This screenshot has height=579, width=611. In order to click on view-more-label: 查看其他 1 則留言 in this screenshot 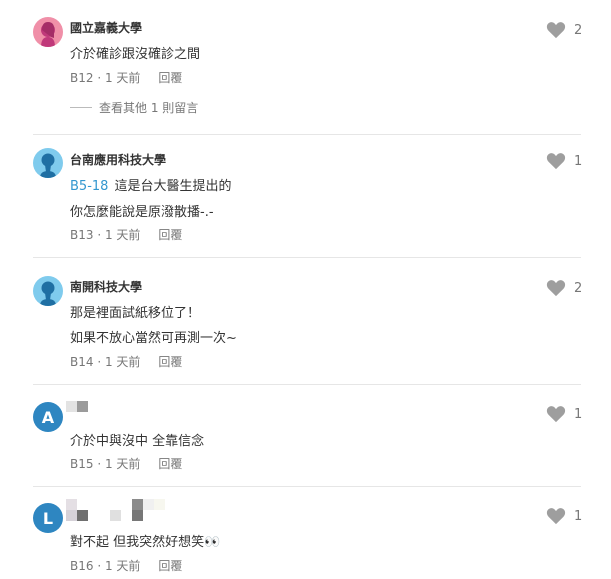, I will do `click(149, 108)`.